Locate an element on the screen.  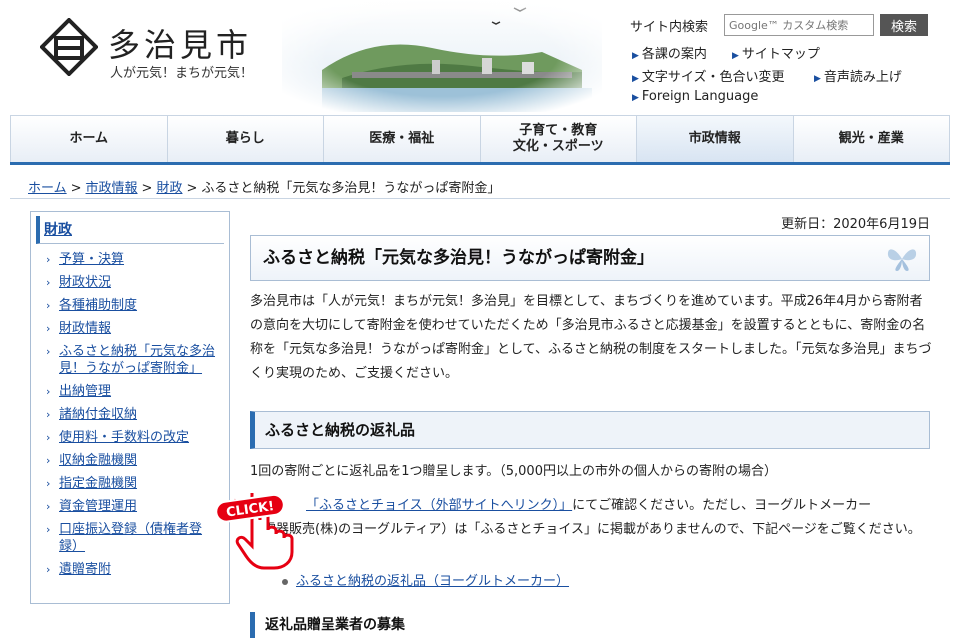
breadcrumb-link-home: ホーム is located at coordinates (47, 188).